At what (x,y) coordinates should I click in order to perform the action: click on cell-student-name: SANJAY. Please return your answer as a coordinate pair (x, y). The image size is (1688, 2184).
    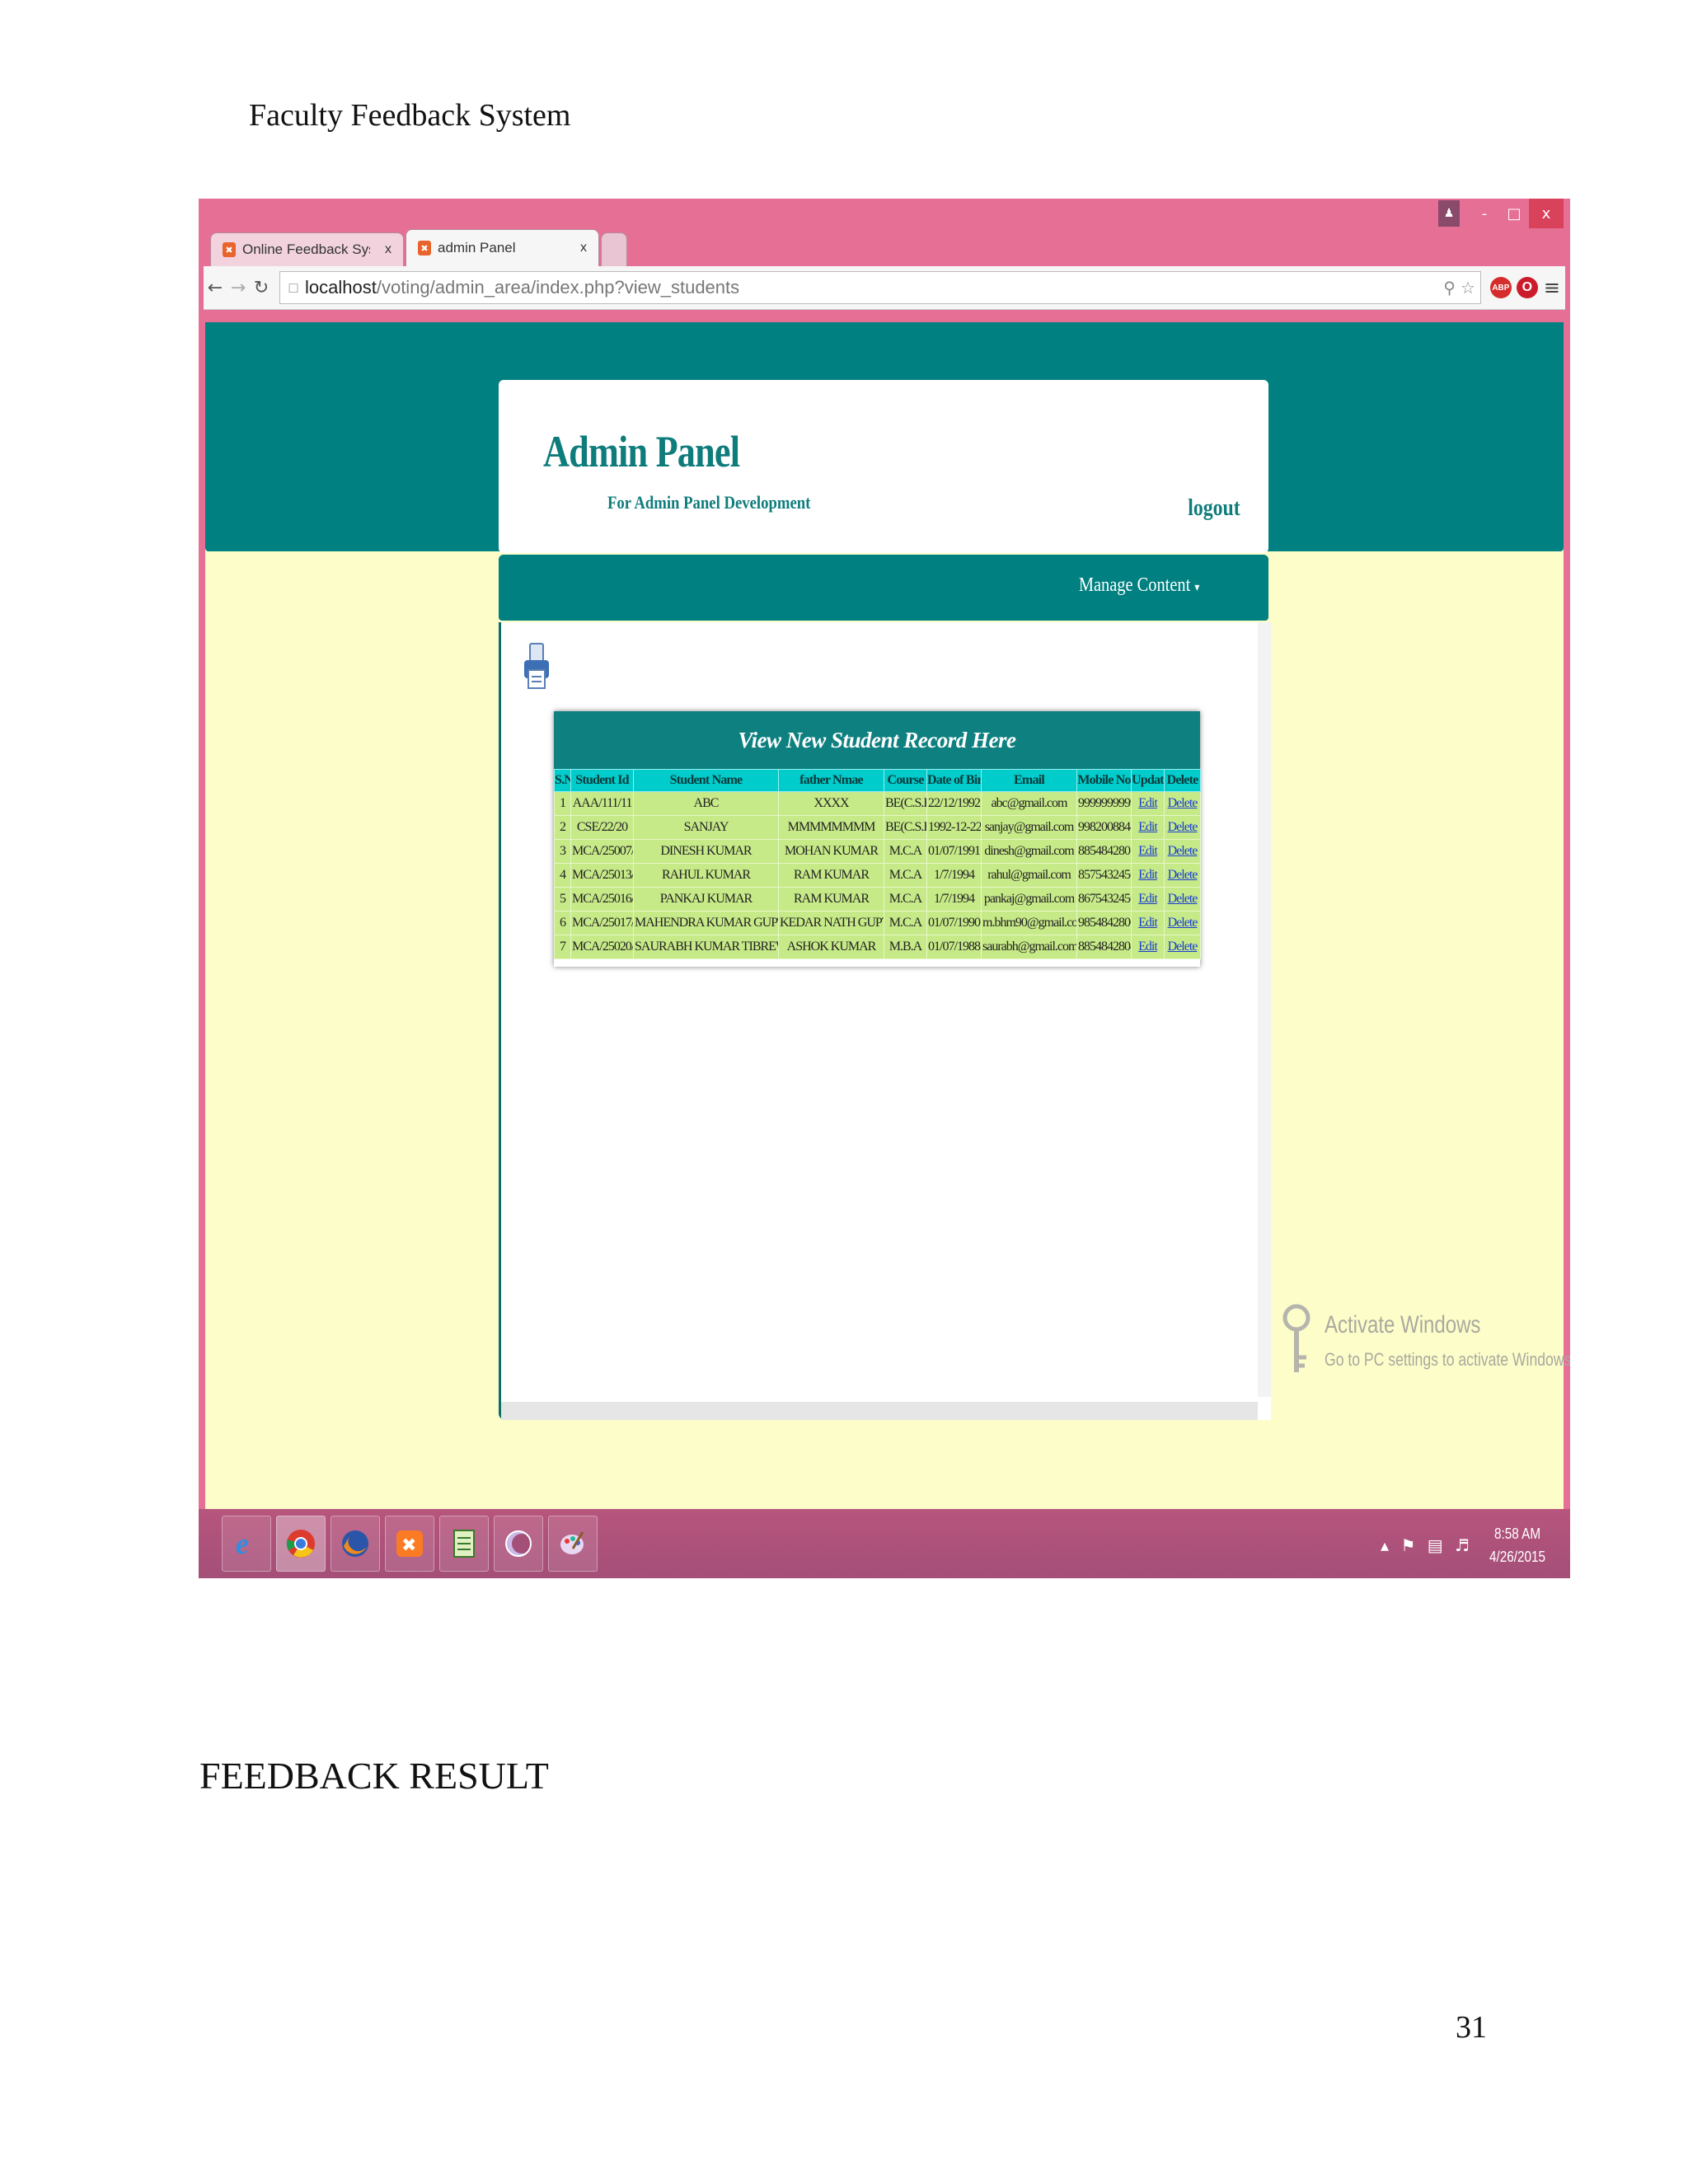
    Looking at the image, I should click on (706, 827).